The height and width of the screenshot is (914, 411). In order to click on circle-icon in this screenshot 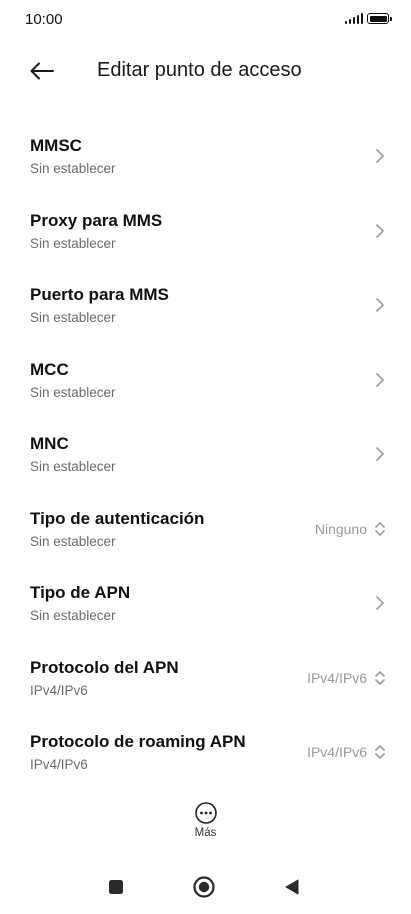, I will do `click(204, 887)`.